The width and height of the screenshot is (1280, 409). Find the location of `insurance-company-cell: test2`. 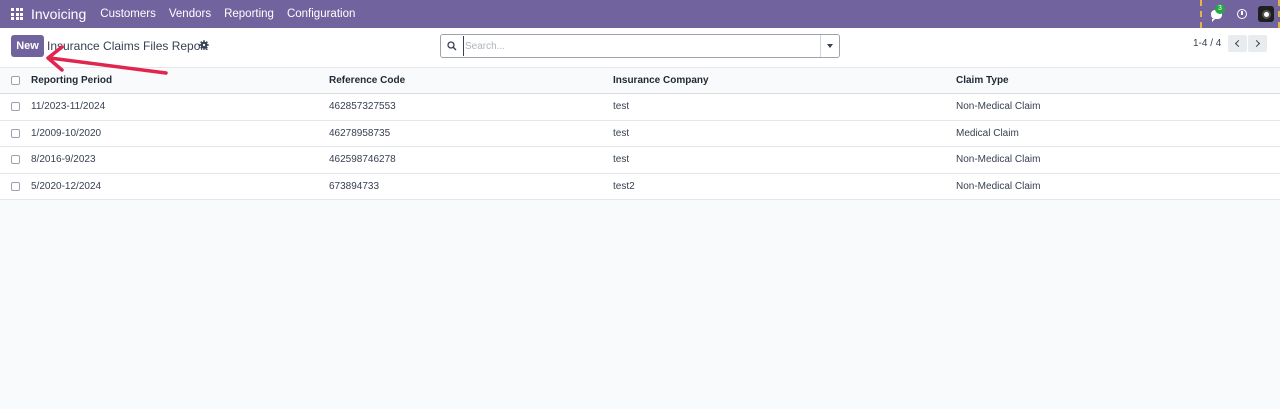

insurance-company-cell: test2 is located at coordinates (624, 186).